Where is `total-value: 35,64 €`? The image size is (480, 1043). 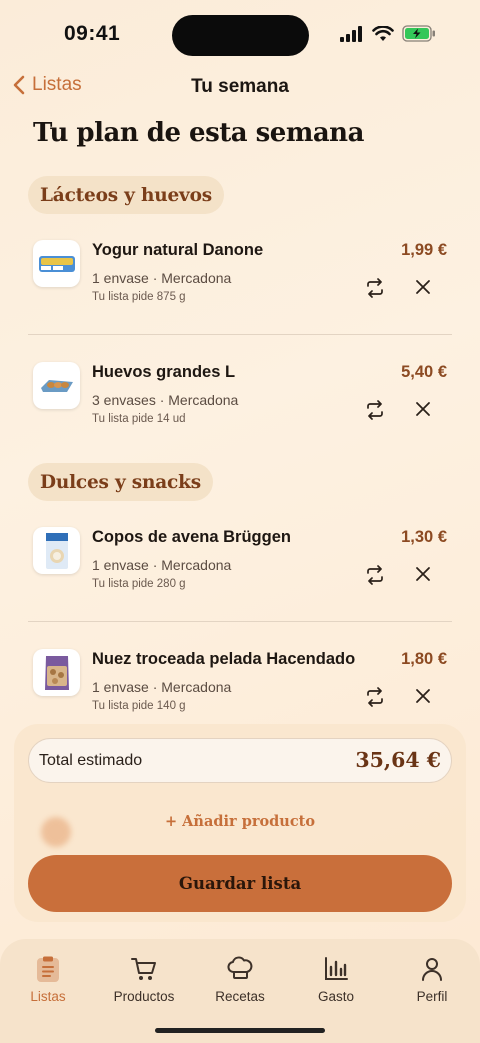
total-value: 35,64 € is located at coordinates (398, 760).